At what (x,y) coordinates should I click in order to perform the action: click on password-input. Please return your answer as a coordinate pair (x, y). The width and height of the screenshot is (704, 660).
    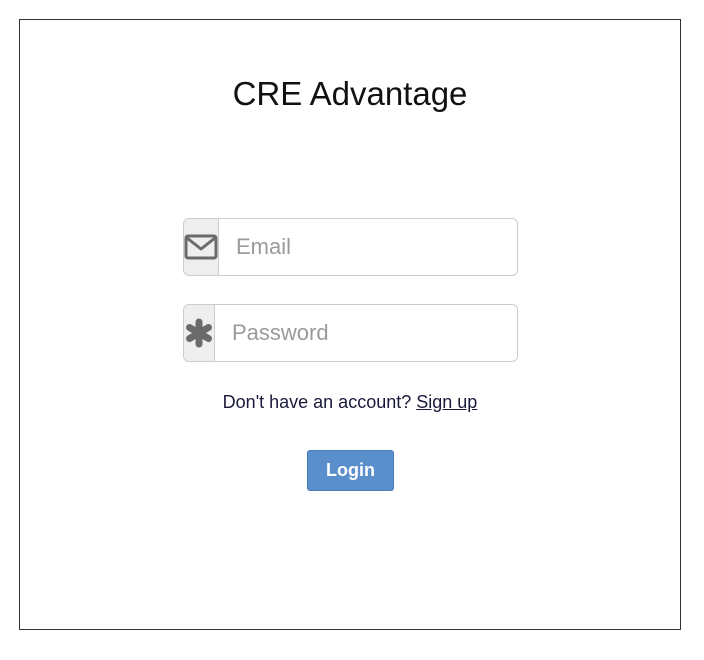
    Looking at the image, I should click on (366, 333).